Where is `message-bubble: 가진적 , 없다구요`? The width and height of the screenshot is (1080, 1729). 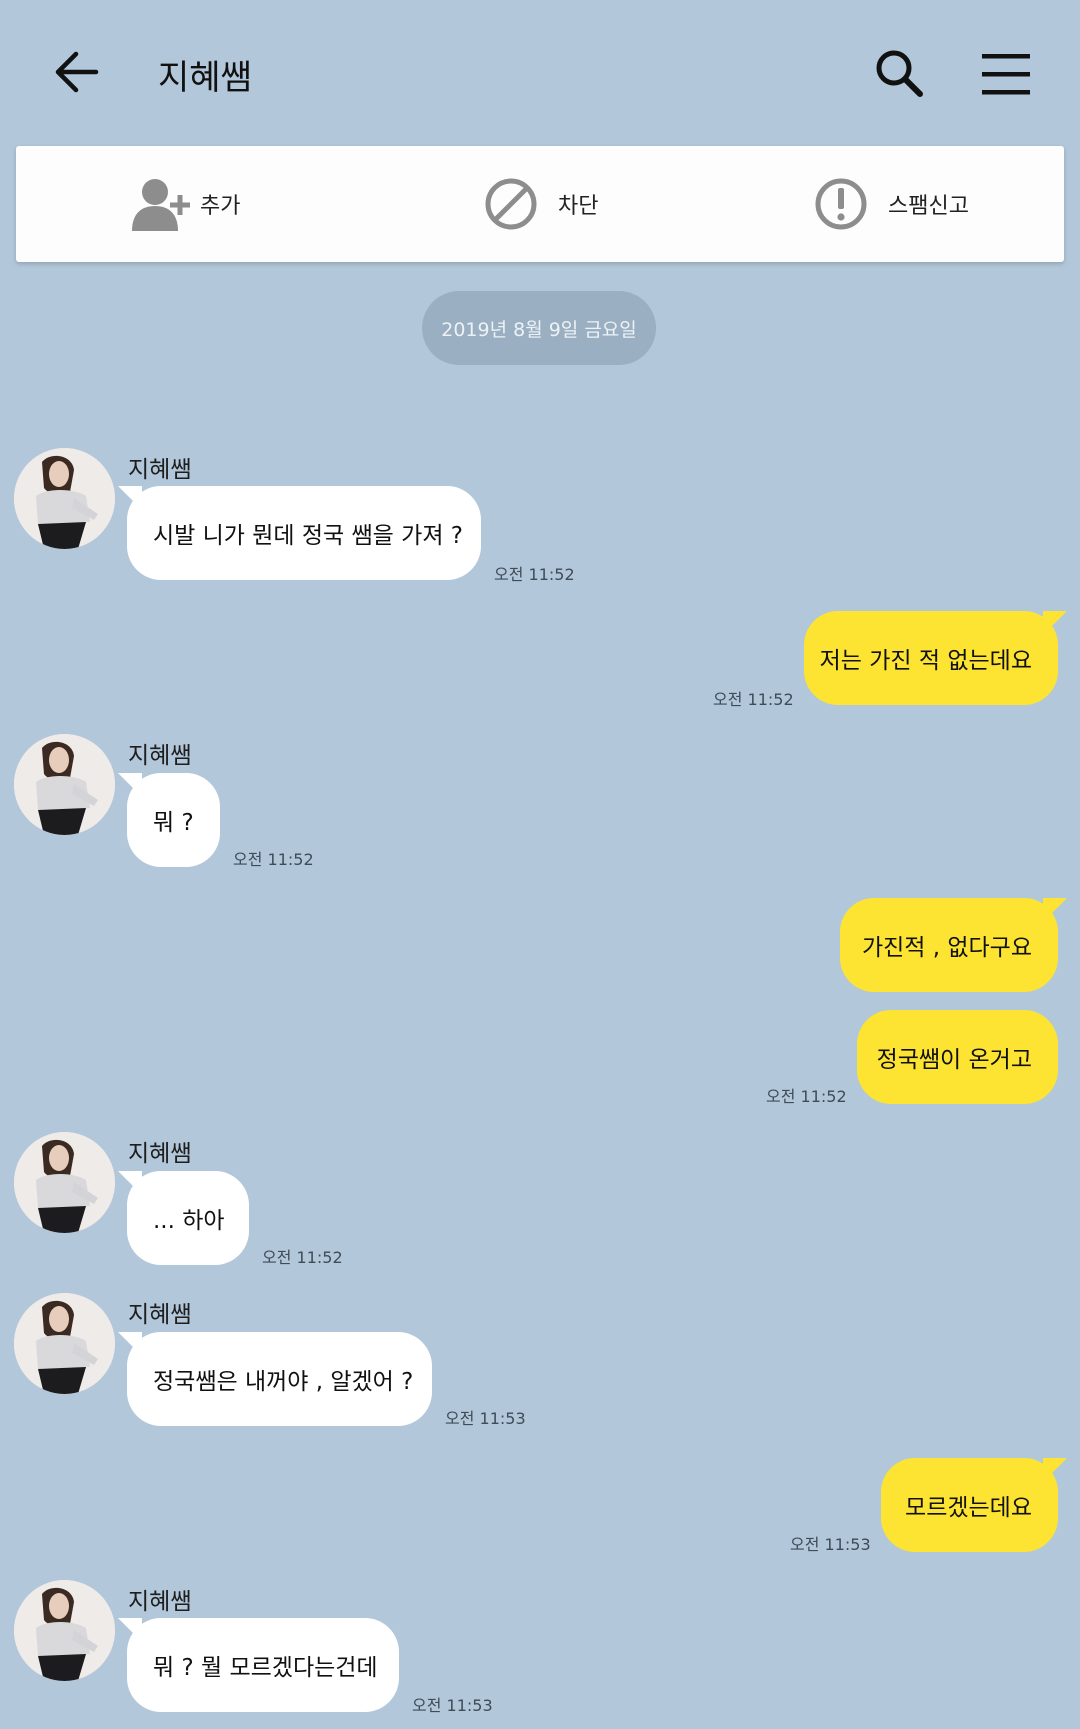
message-bubble: 가진적 , 없다구요 is located at coordinates (953, 945).